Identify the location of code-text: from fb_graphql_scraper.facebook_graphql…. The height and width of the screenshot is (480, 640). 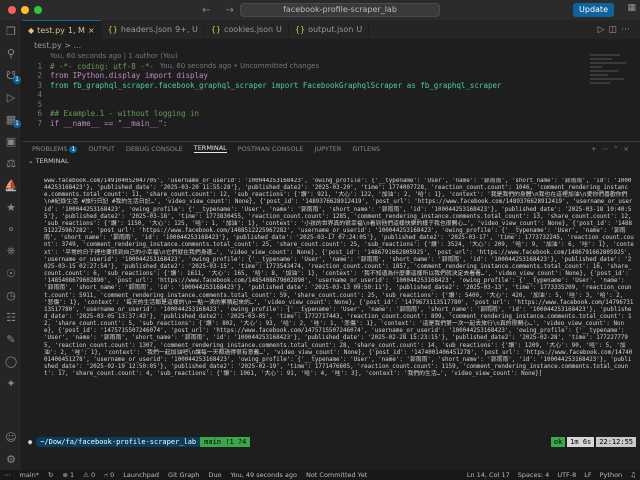
(276, 85).